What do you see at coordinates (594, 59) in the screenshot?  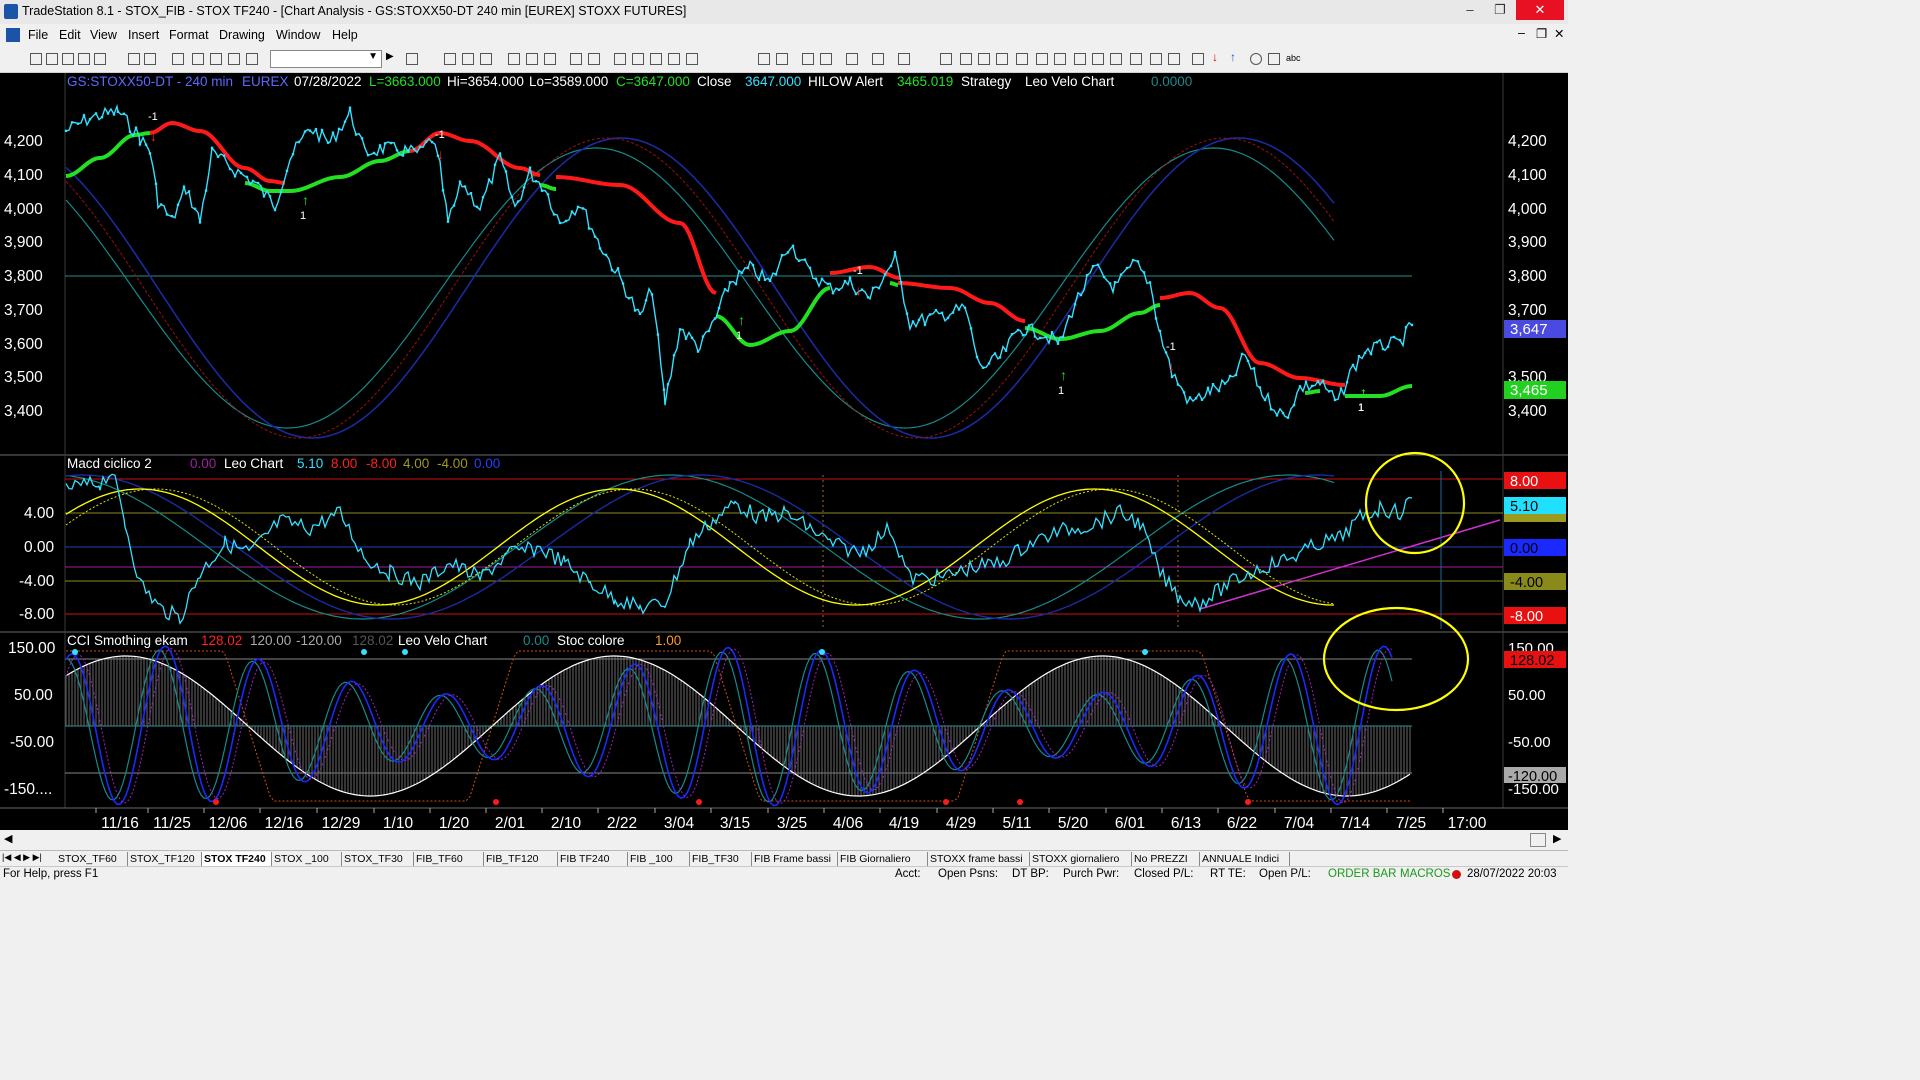 I see `tile-icon` at bounding box center [594, 59].